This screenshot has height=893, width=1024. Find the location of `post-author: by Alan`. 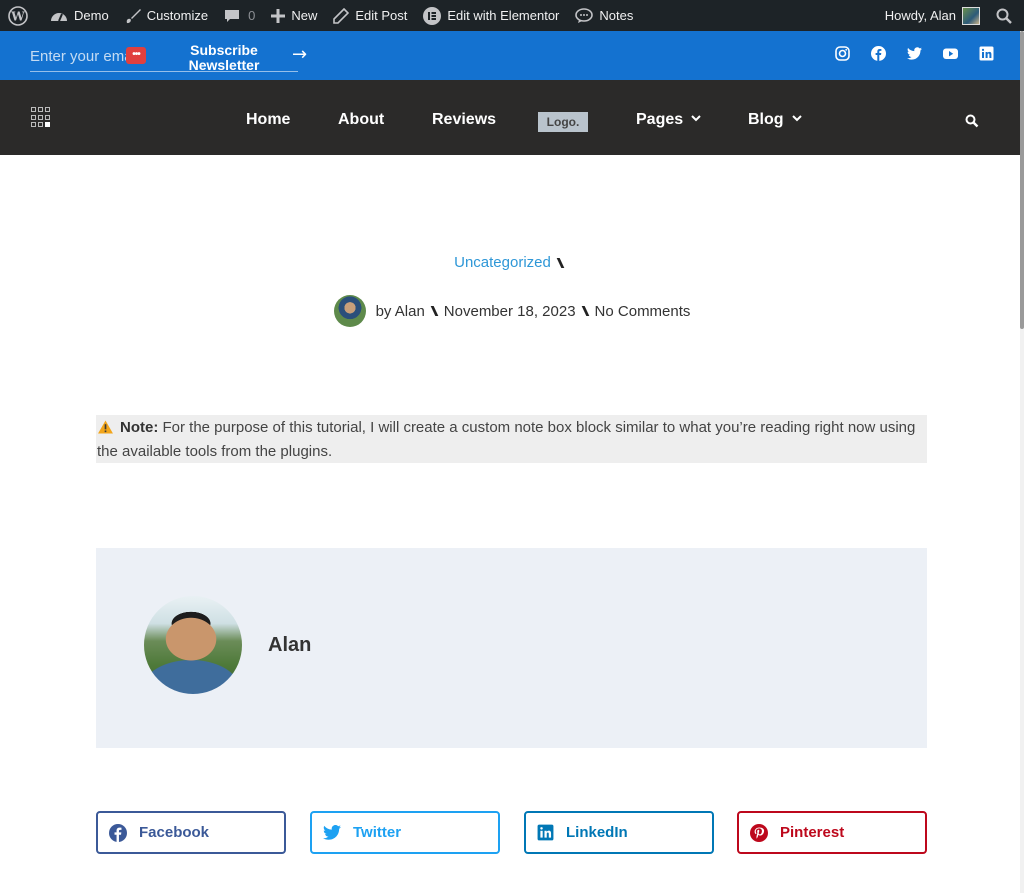

post-author: by Alan is located at coordinates (400, 311).